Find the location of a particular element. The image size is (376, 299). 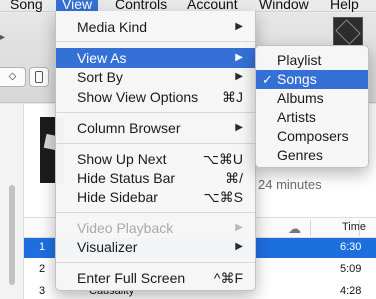

menu-item-video-playback: Video Playback ▶ is located at coordinates (155, 228).